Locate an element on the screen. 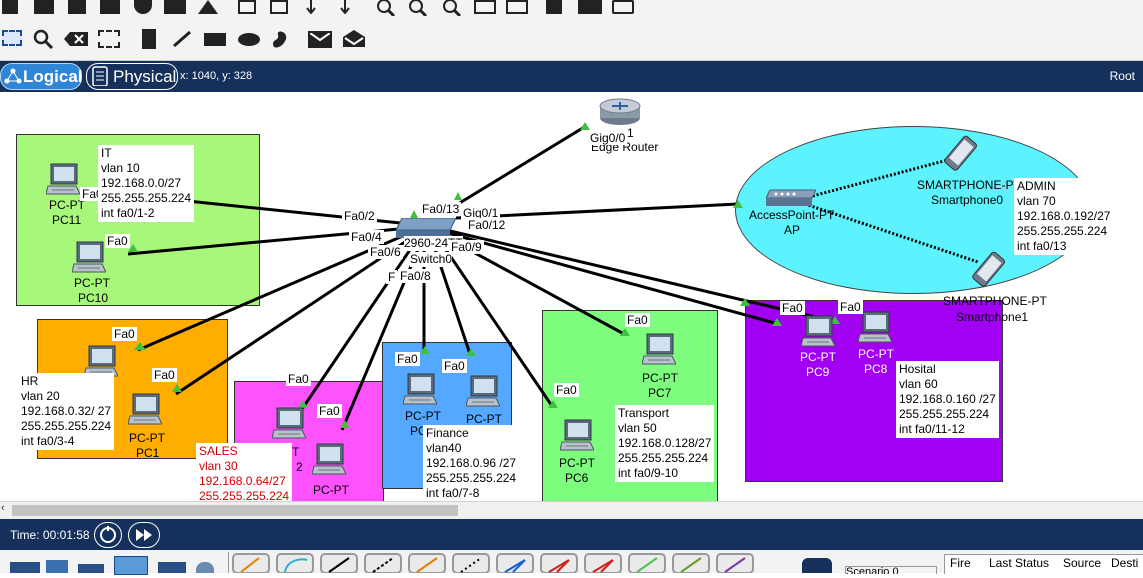  physical-tab: Physical is located at coordinates (132, 76).